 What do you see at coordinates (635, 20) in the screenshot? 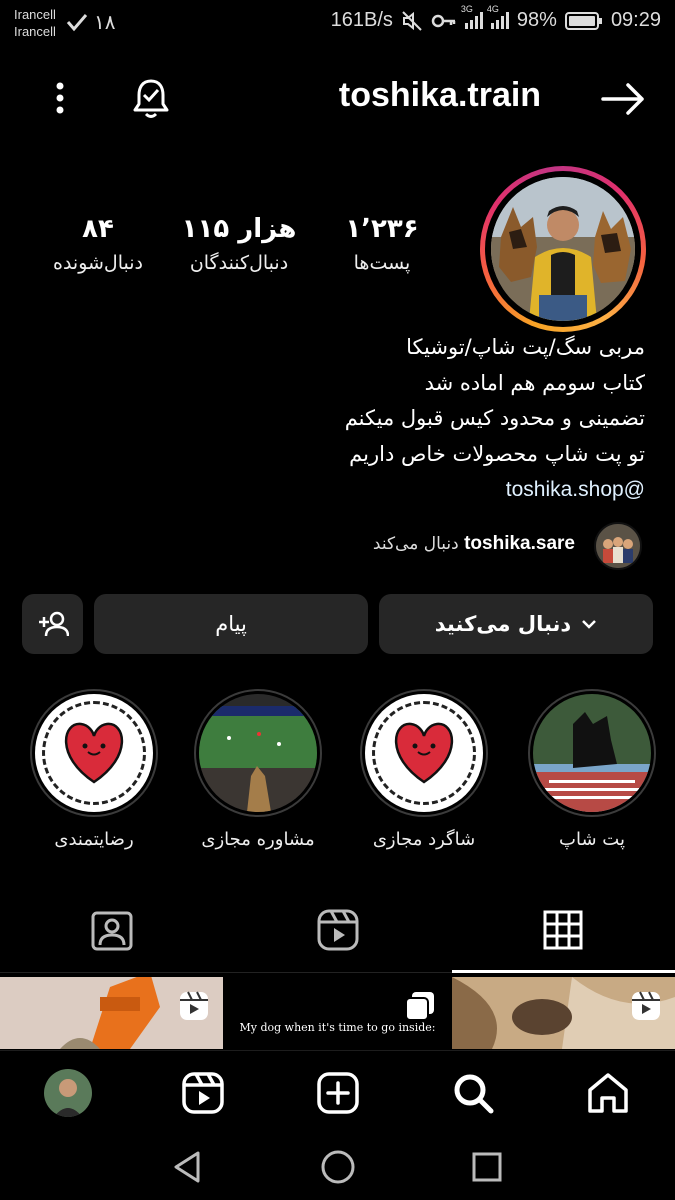
I see `clock: 09:29` at bounding box center [635, 20].